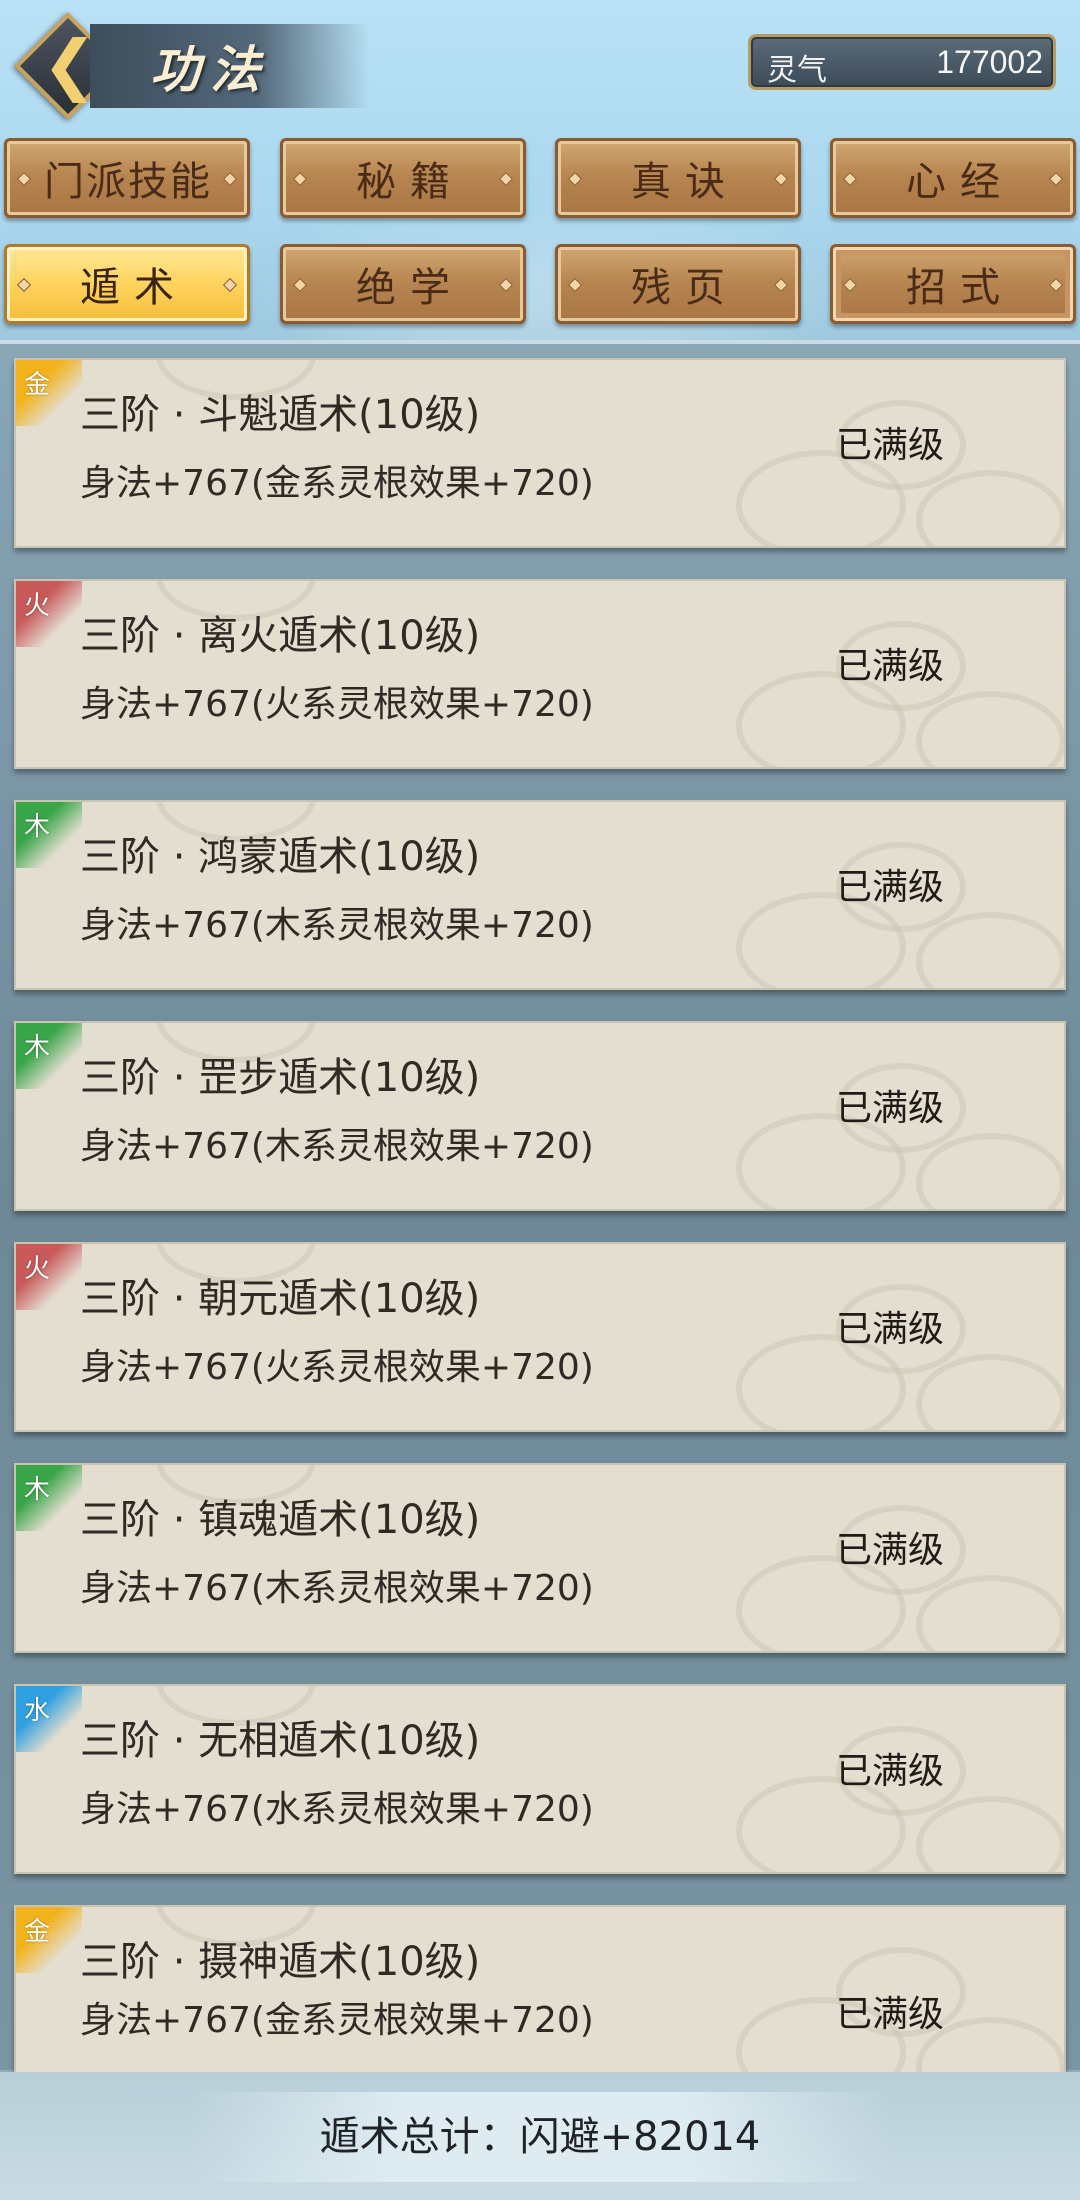 This screenshot has height=2200, width=1080. Describe the element at coordinates (540, 674) in the screenshot. I see `skill-card: 火三阶 · 离火遁术(10级) 身法+767(火系灵根效果+720) 已满级` at that location.